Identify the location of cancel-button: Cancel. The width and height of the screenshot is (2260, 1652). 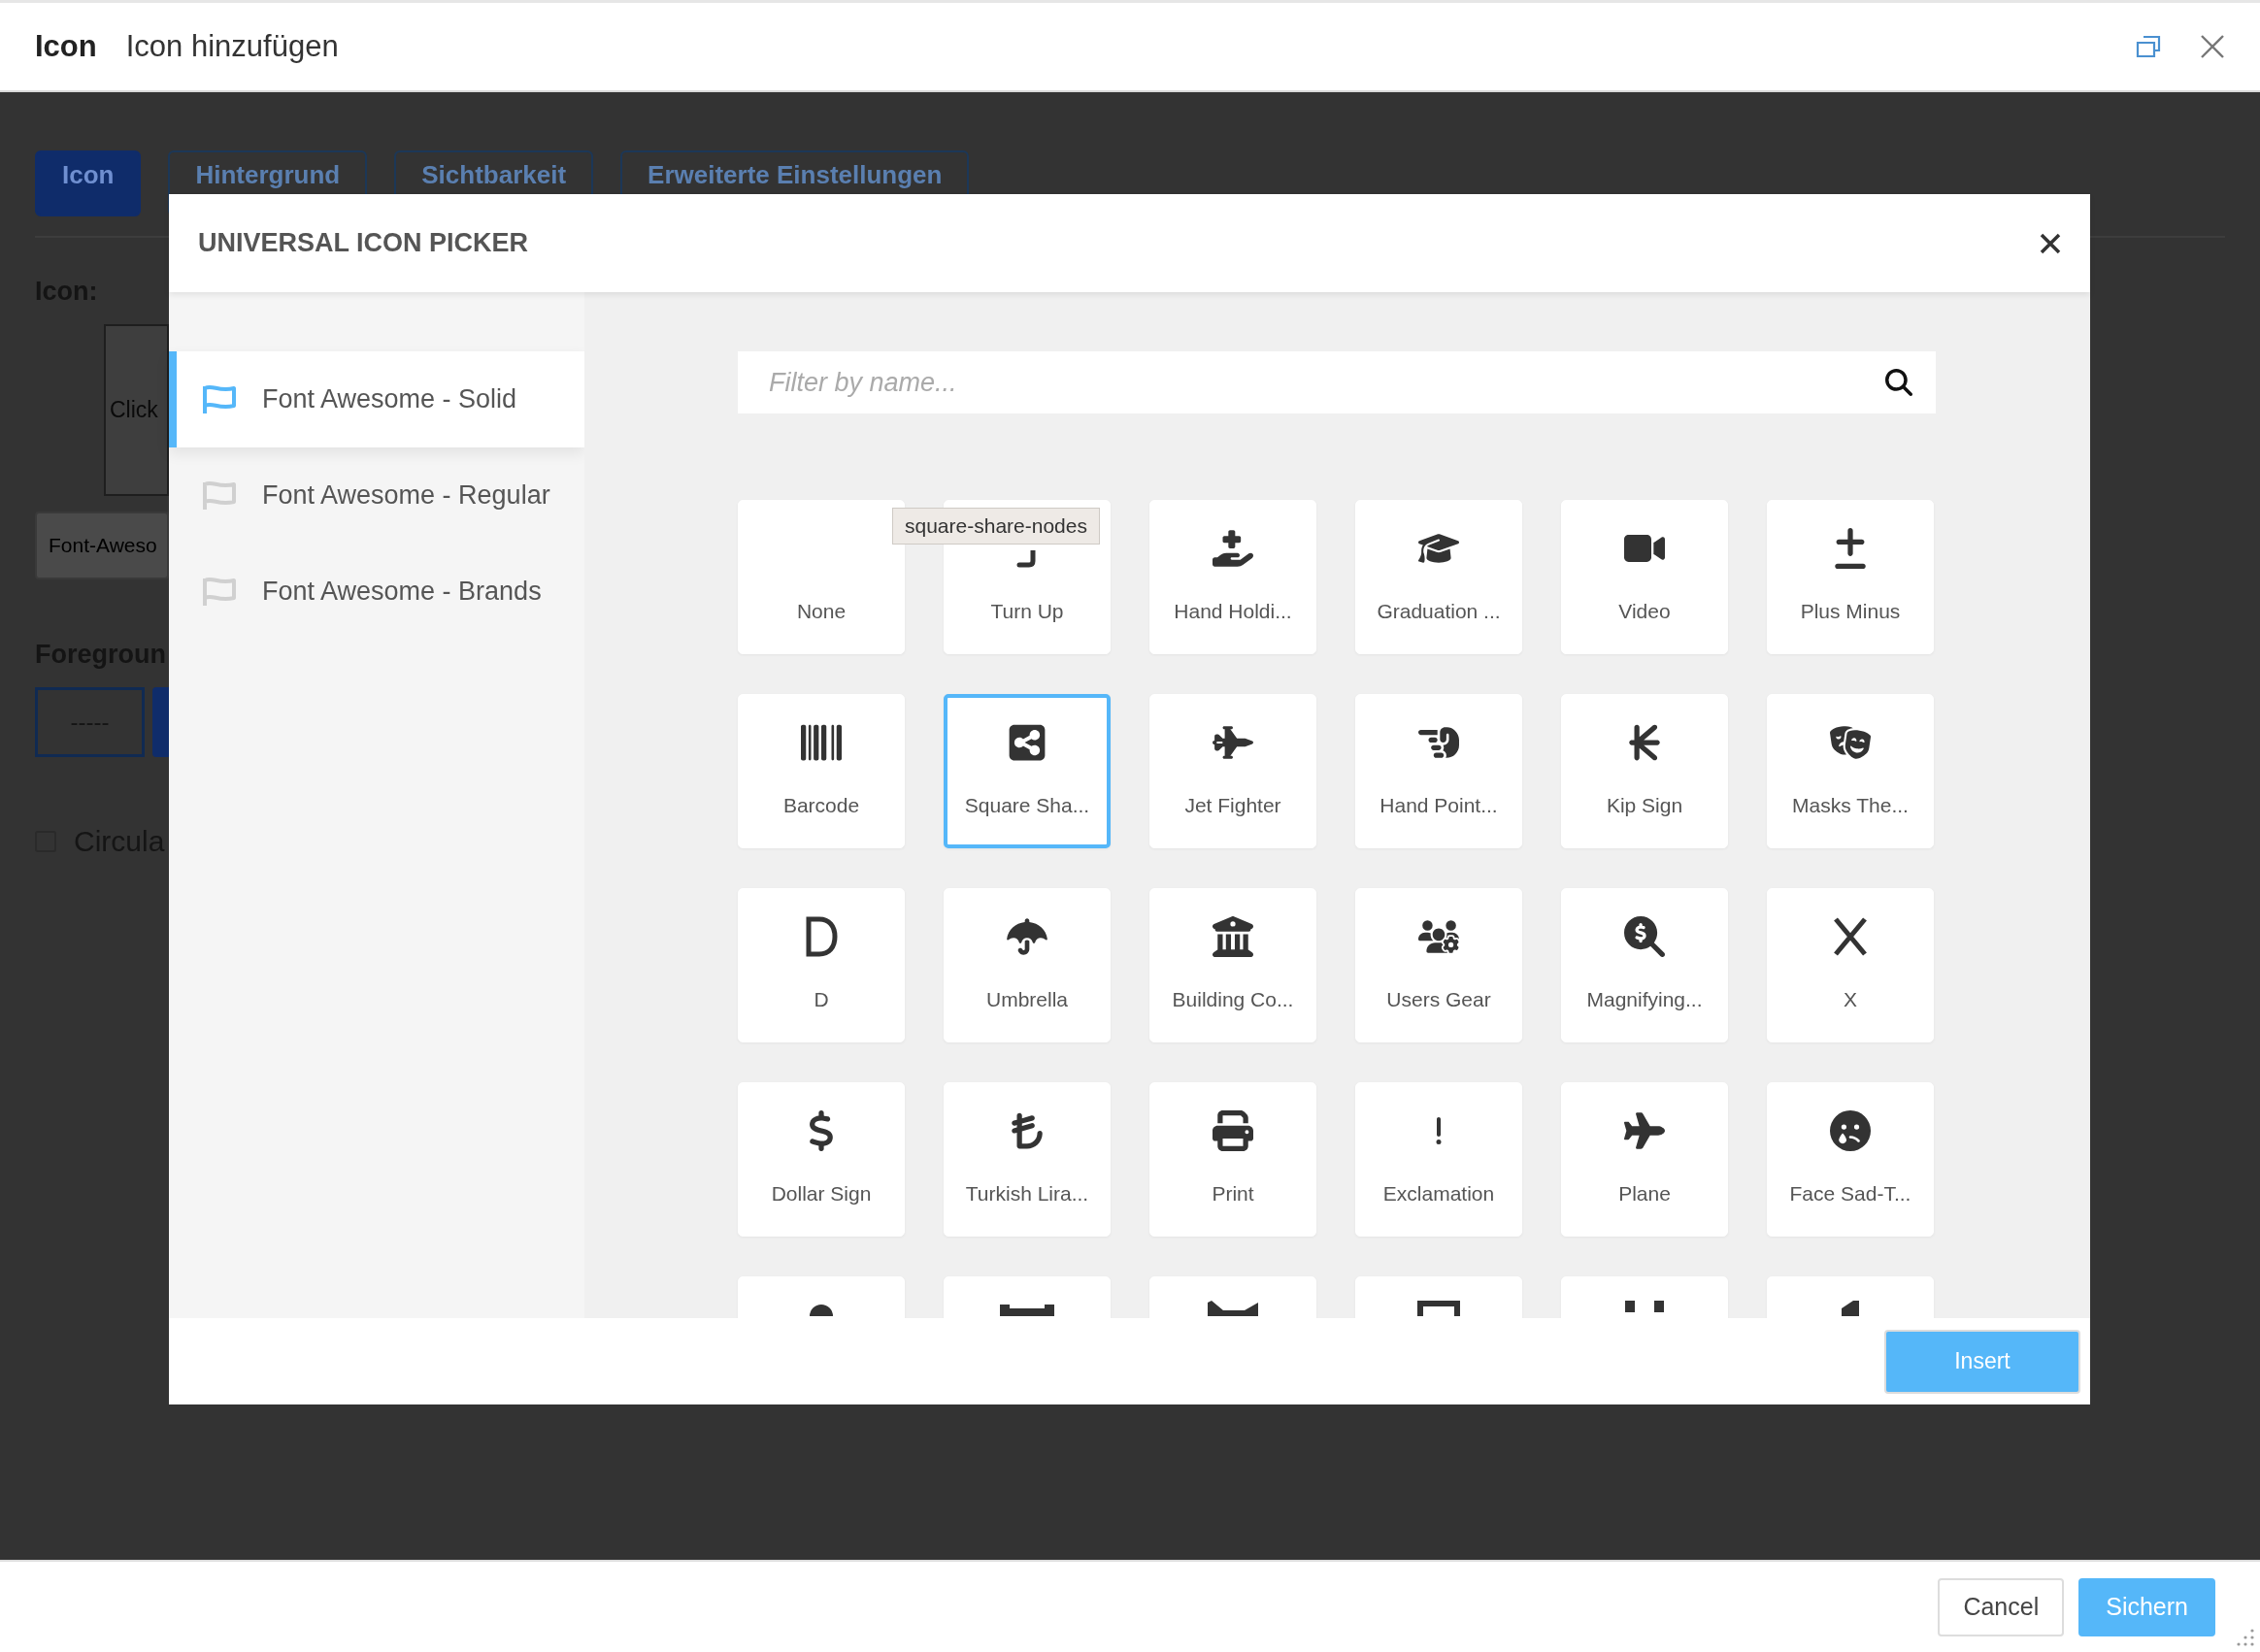
(2001, 1606).